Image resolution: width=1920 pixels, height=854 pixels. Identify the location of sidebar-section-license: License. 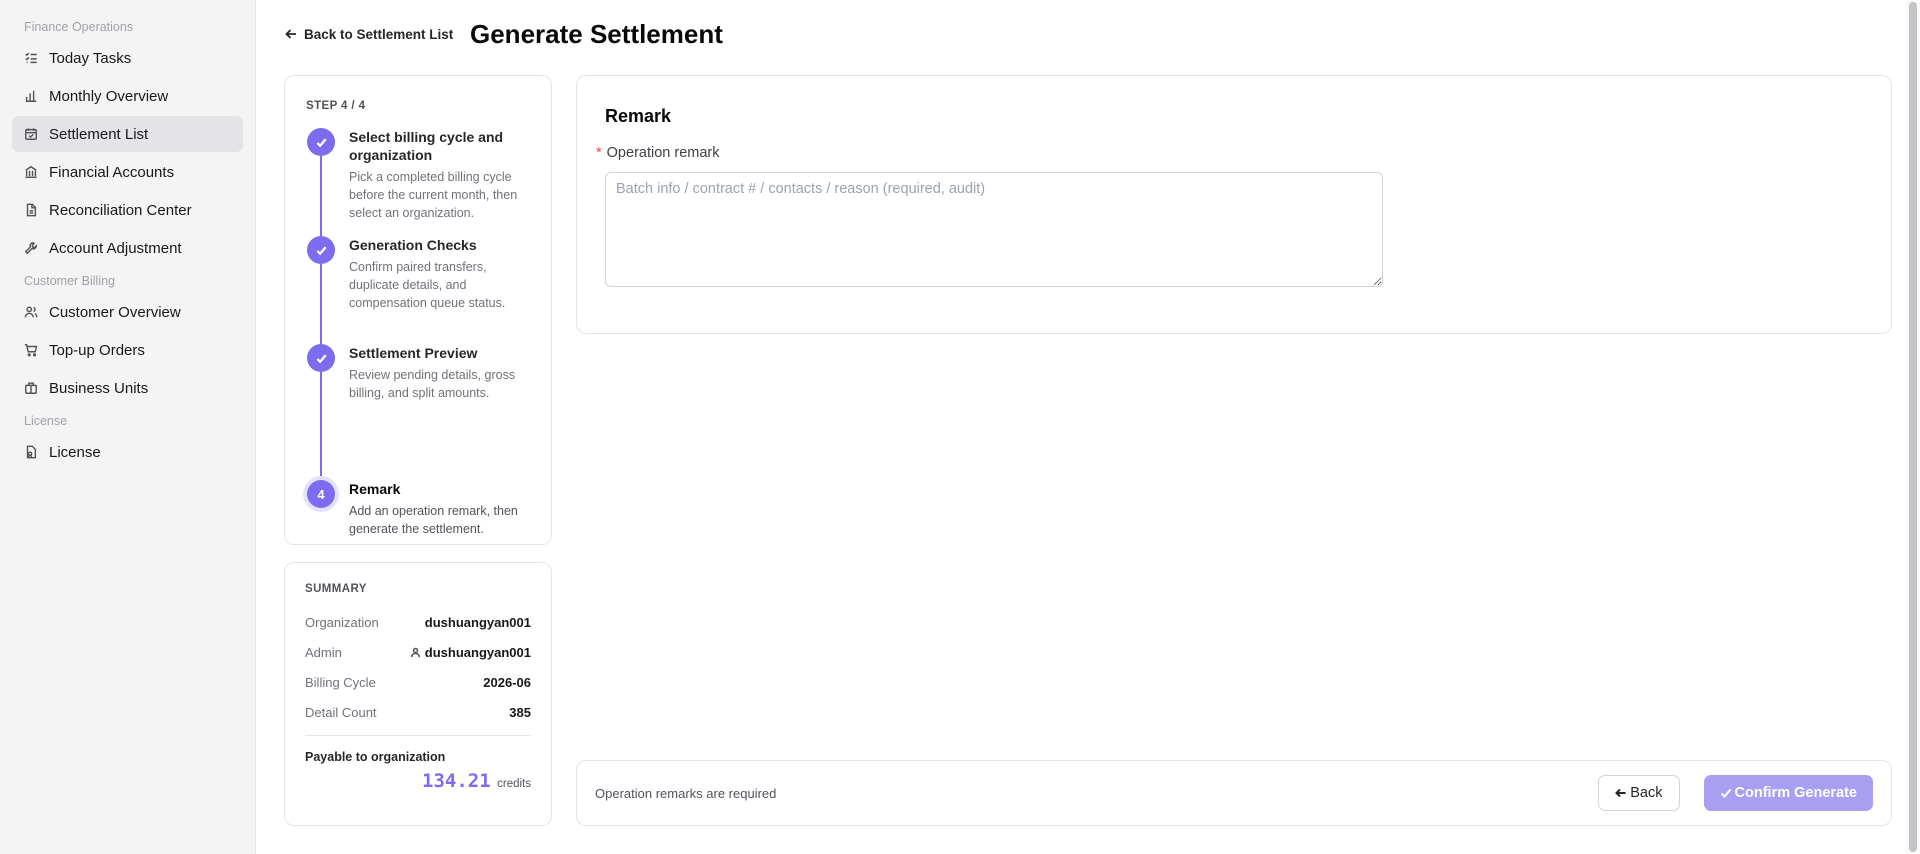
(46, 421).